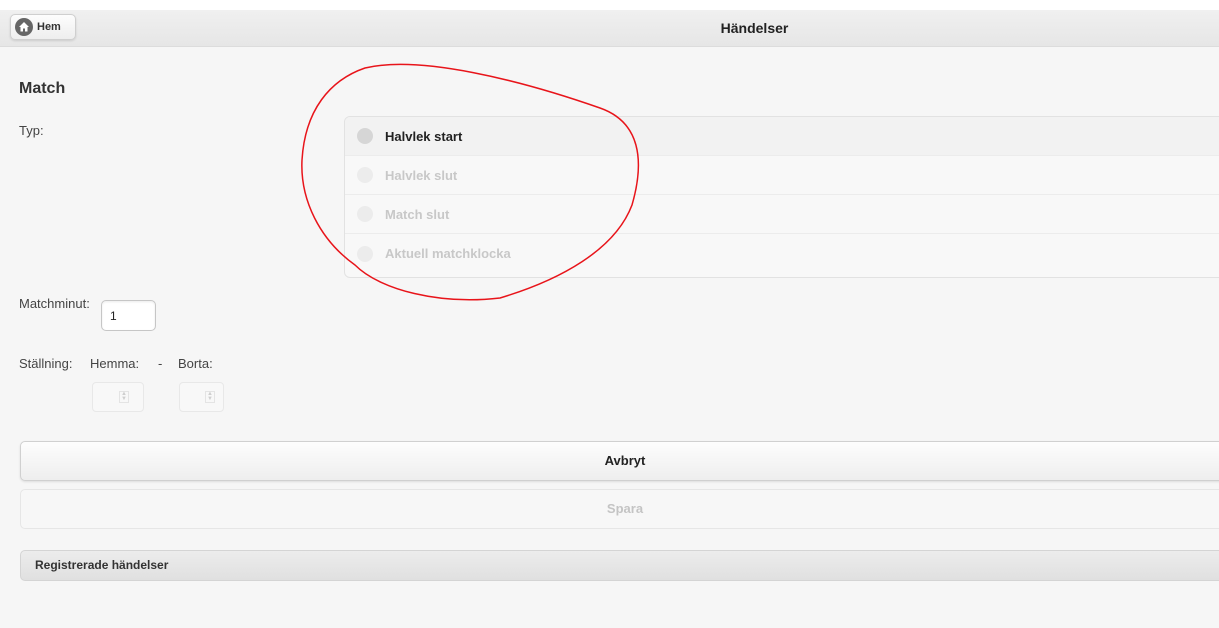 The width and height of the screenshot is (1219, 628). I want to click on type-label: Typ:, so click(31, 130).